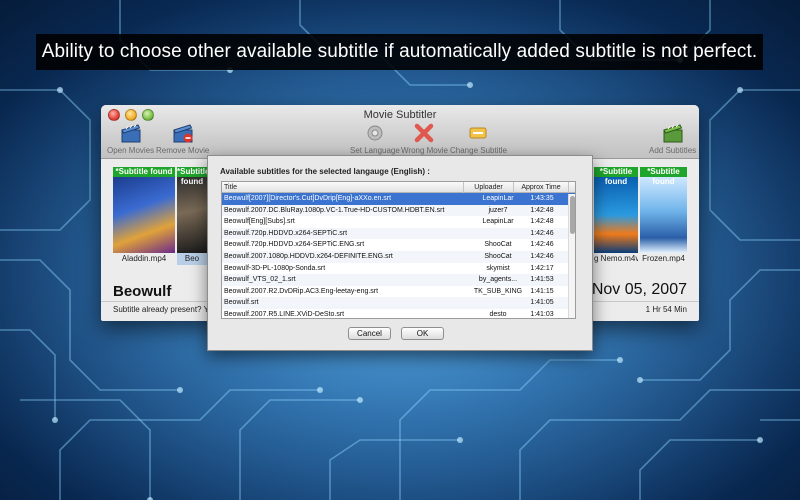  I want to click on subtitle-title-cell: Beowulf-3D-PL-1080p-Sonda.srt, so click(275, 268).